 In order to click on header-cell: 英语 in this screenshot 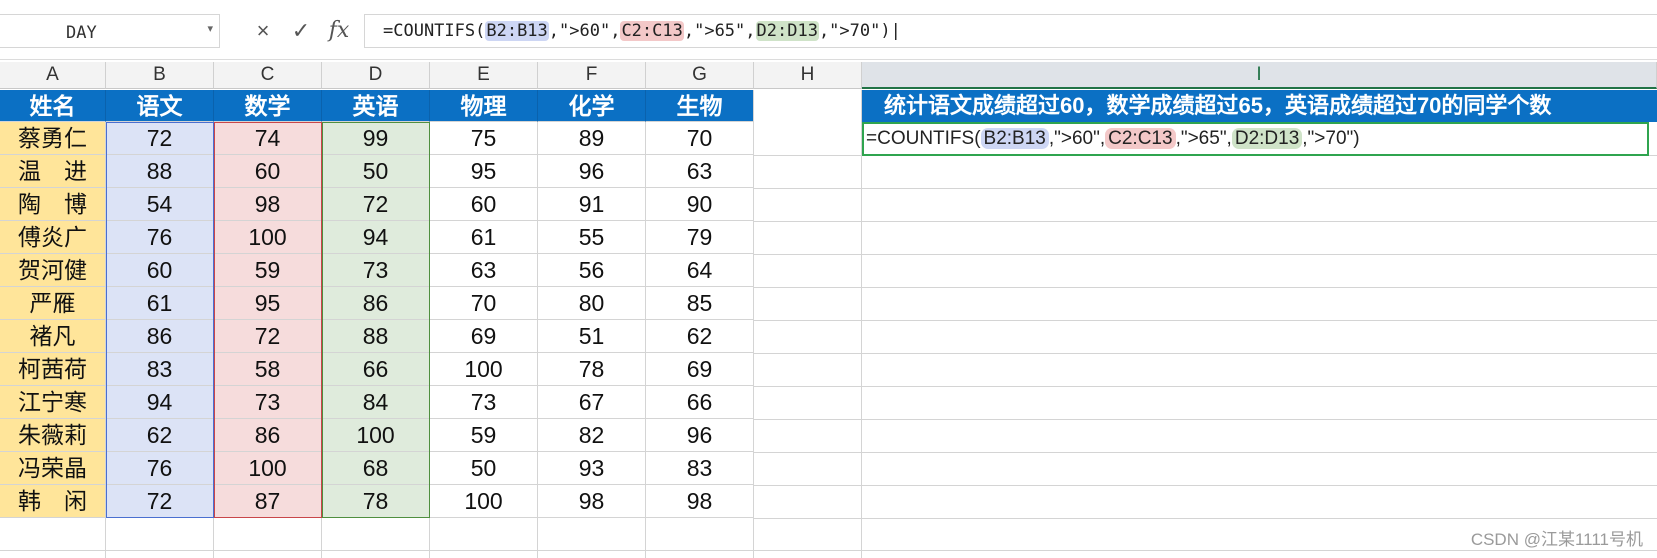, I will do `click(376, 106)`.